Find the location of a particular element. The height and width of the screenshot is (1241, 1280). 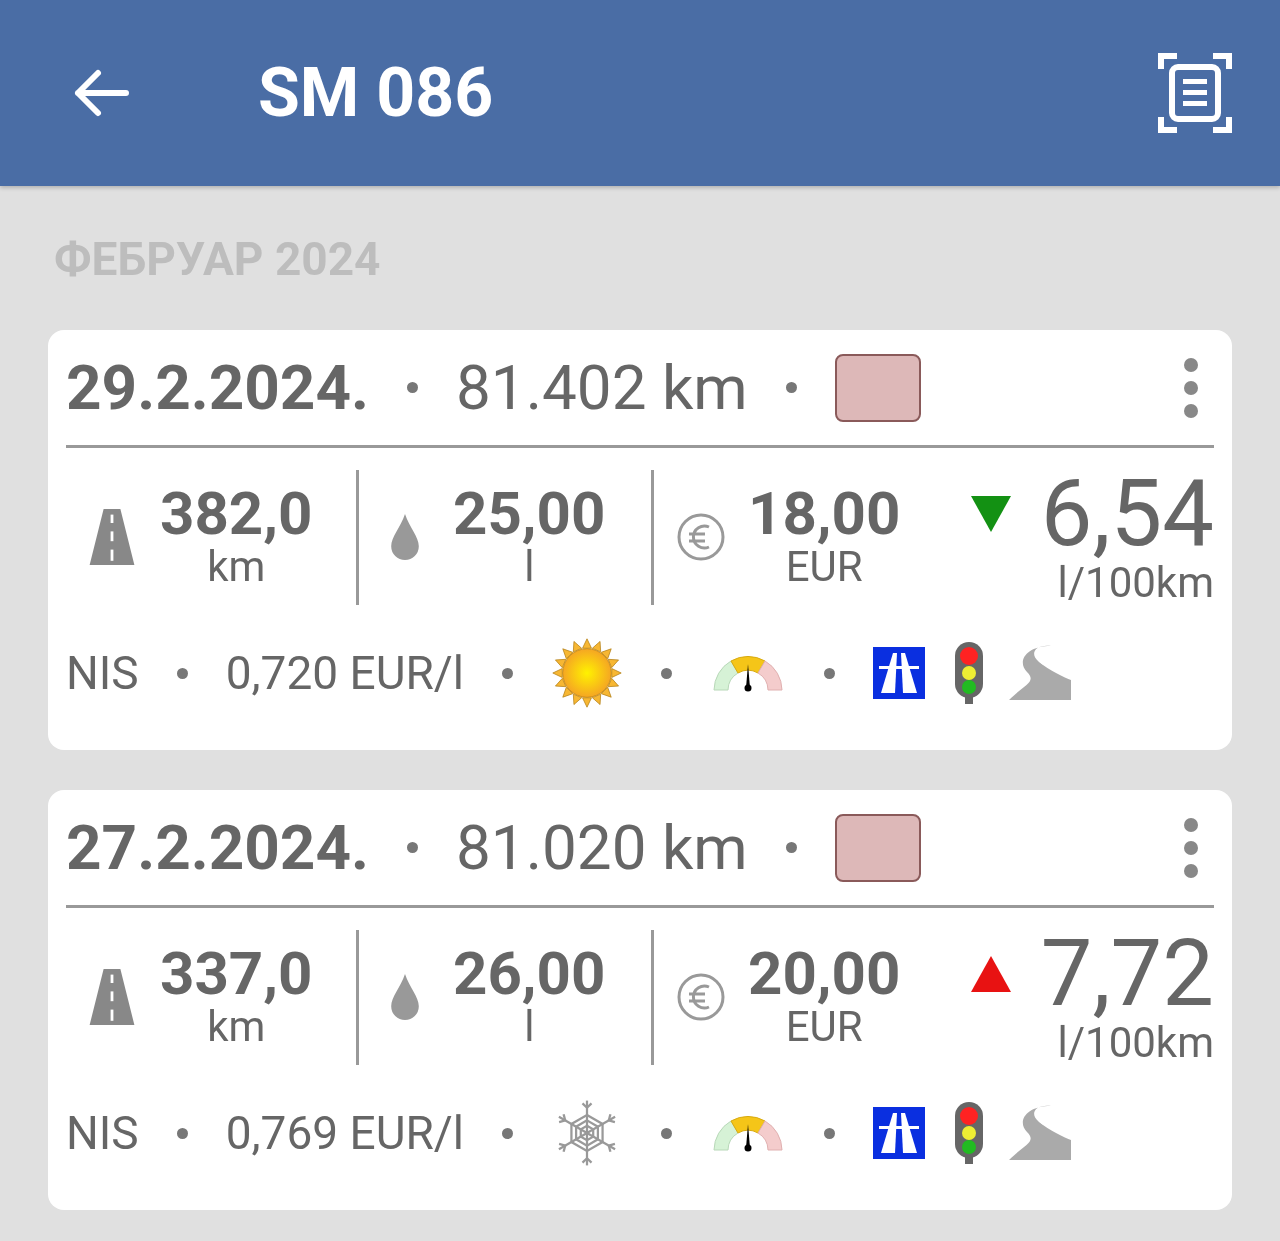

stat-value: 20,00 is located at coordinates (824, 973).